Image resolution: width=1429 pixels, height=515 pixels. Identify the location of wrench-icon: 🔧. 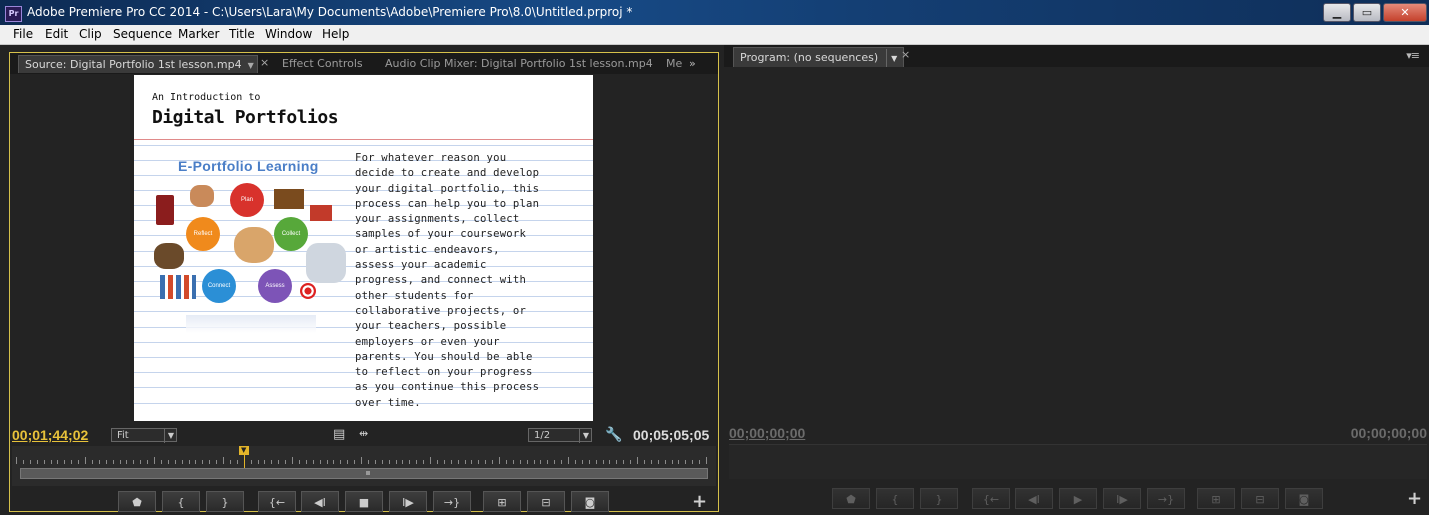
(613, 435).